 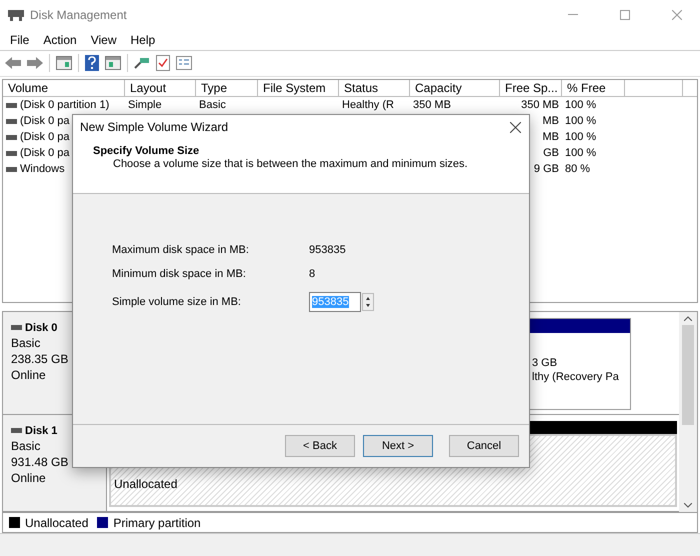 I want to click on column-header: Capacity, so click(x=455, y=88).